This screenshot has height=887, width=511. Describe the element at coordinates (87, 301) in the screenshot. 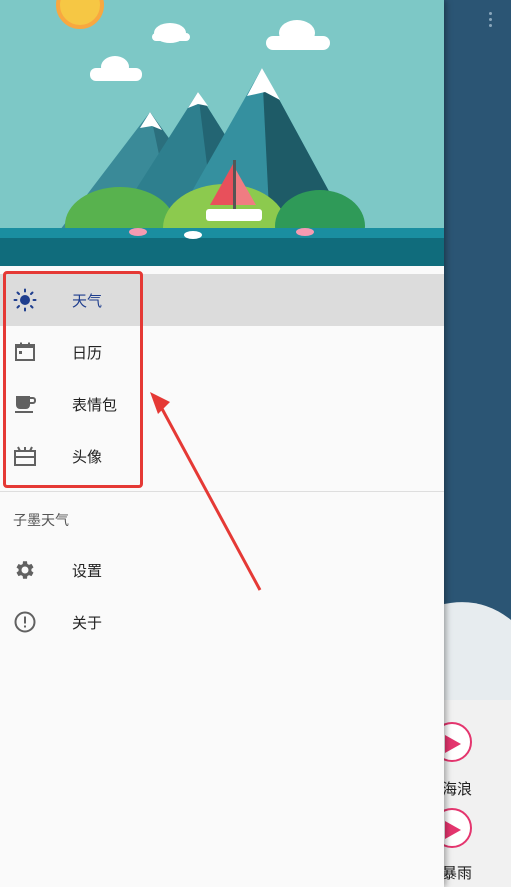

I see `nav-item-label: 天气` at that location.